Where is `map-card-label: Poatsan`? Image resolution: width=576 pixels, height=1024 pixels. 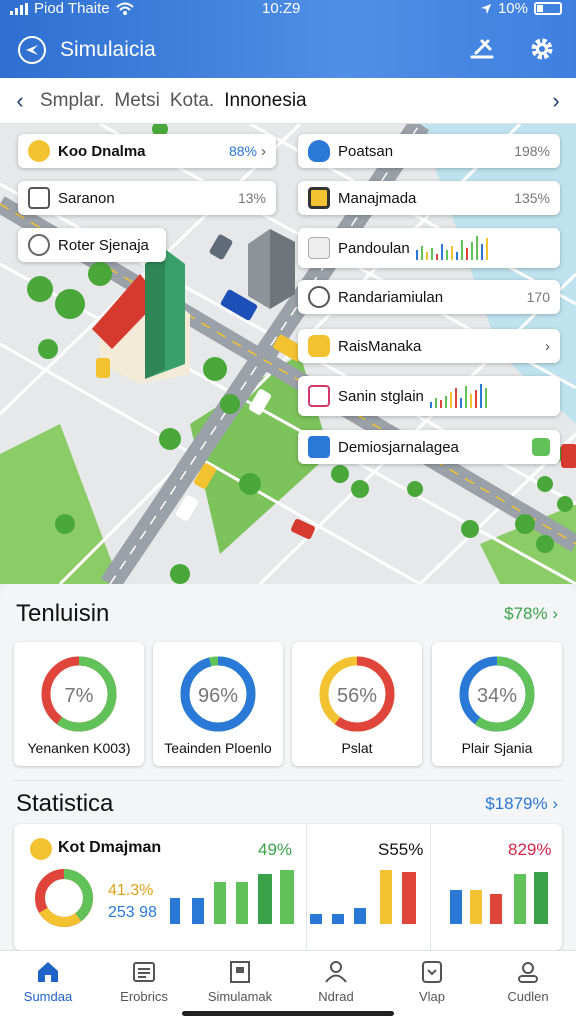
map-card-label: Poatsan is located at coordinates (366, 151).